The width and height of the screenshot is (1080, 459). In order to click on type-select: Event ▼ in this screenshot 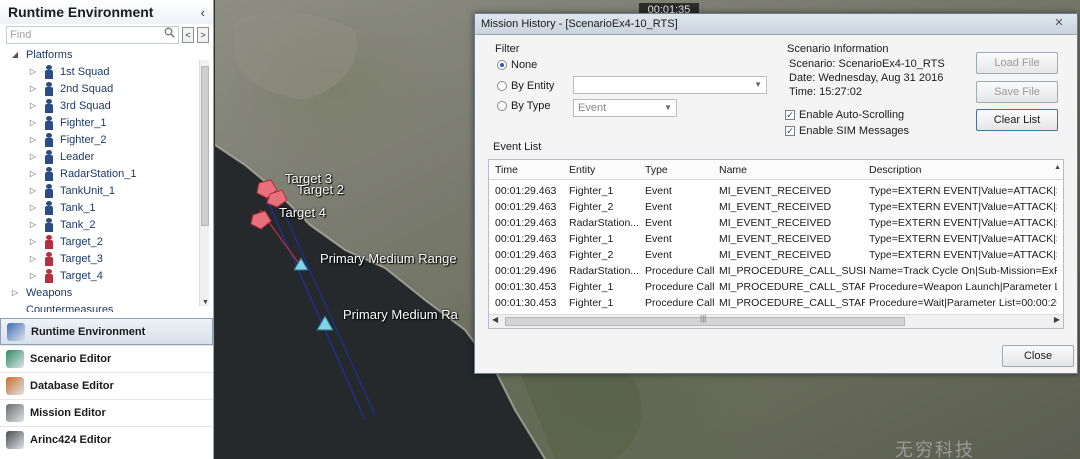, I will do `click(625, 108)`.